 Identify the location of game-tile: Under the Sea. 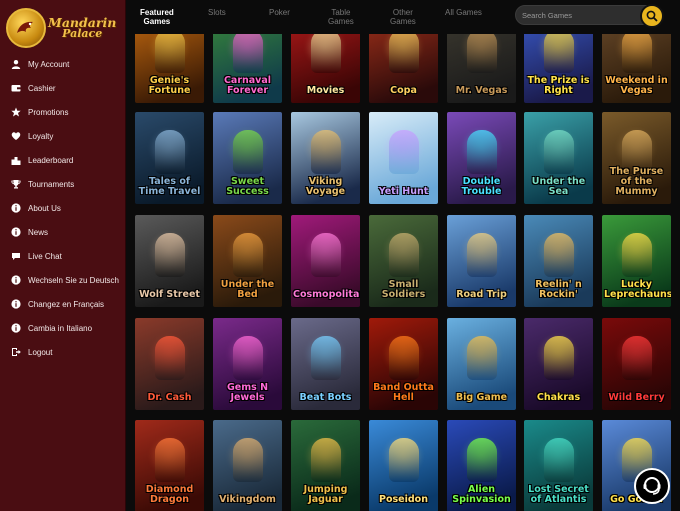
(558, 158).